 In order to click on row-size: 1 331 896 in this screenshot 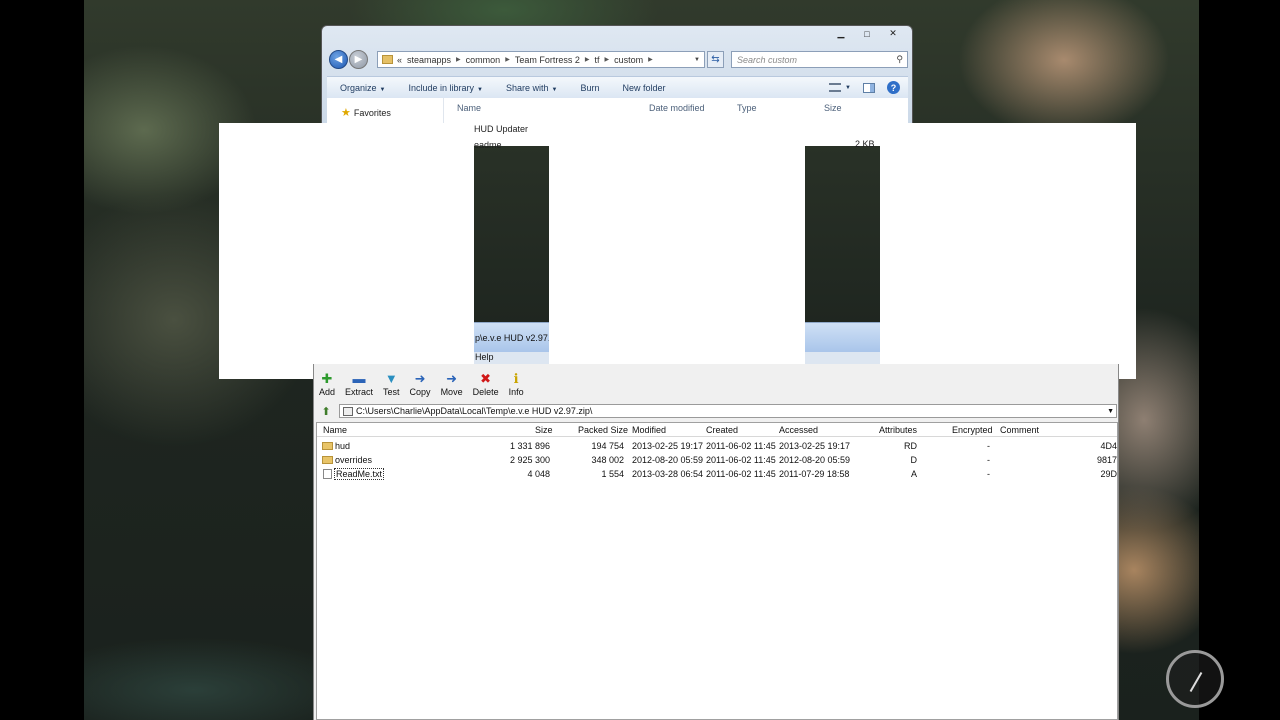, I will do `click(529, 446)`.